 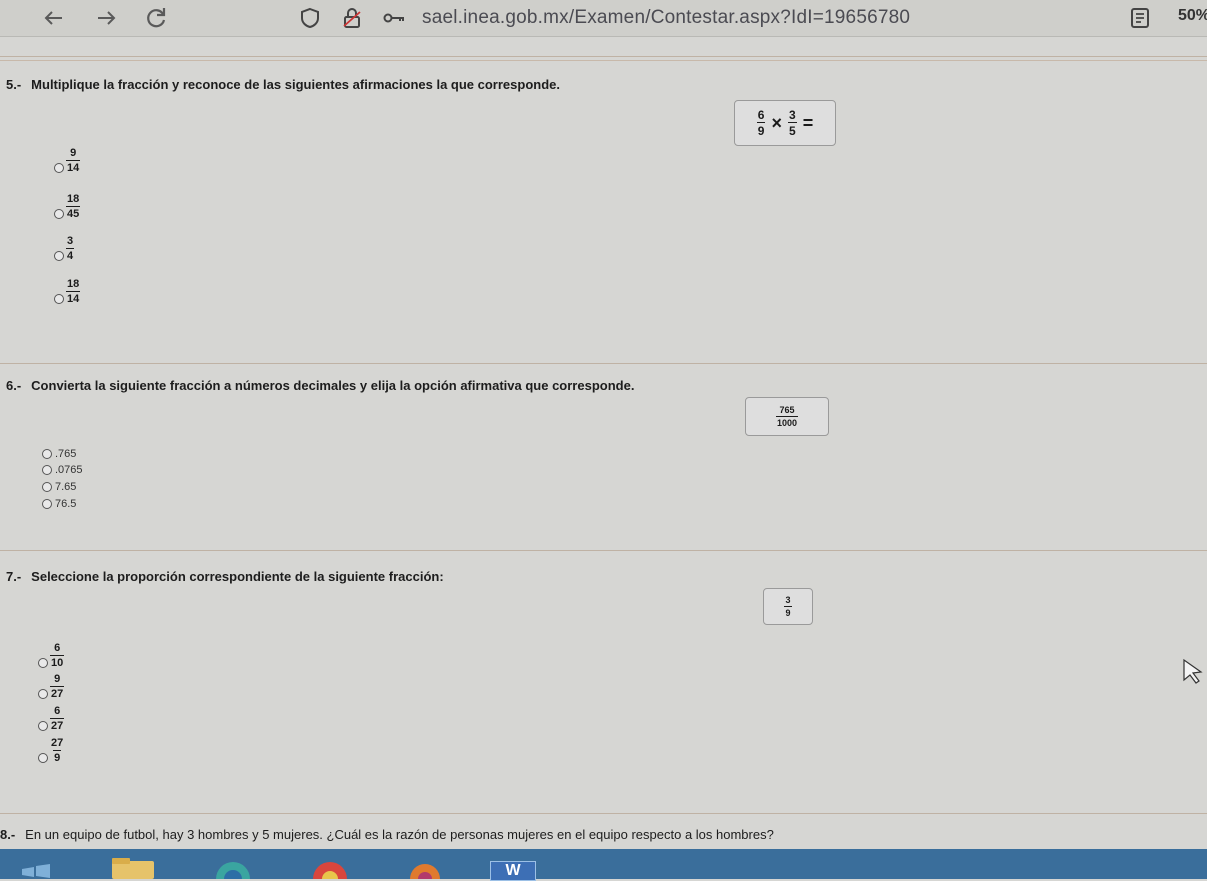 I want to click on chrome-icon, so click(x=330, y=867).